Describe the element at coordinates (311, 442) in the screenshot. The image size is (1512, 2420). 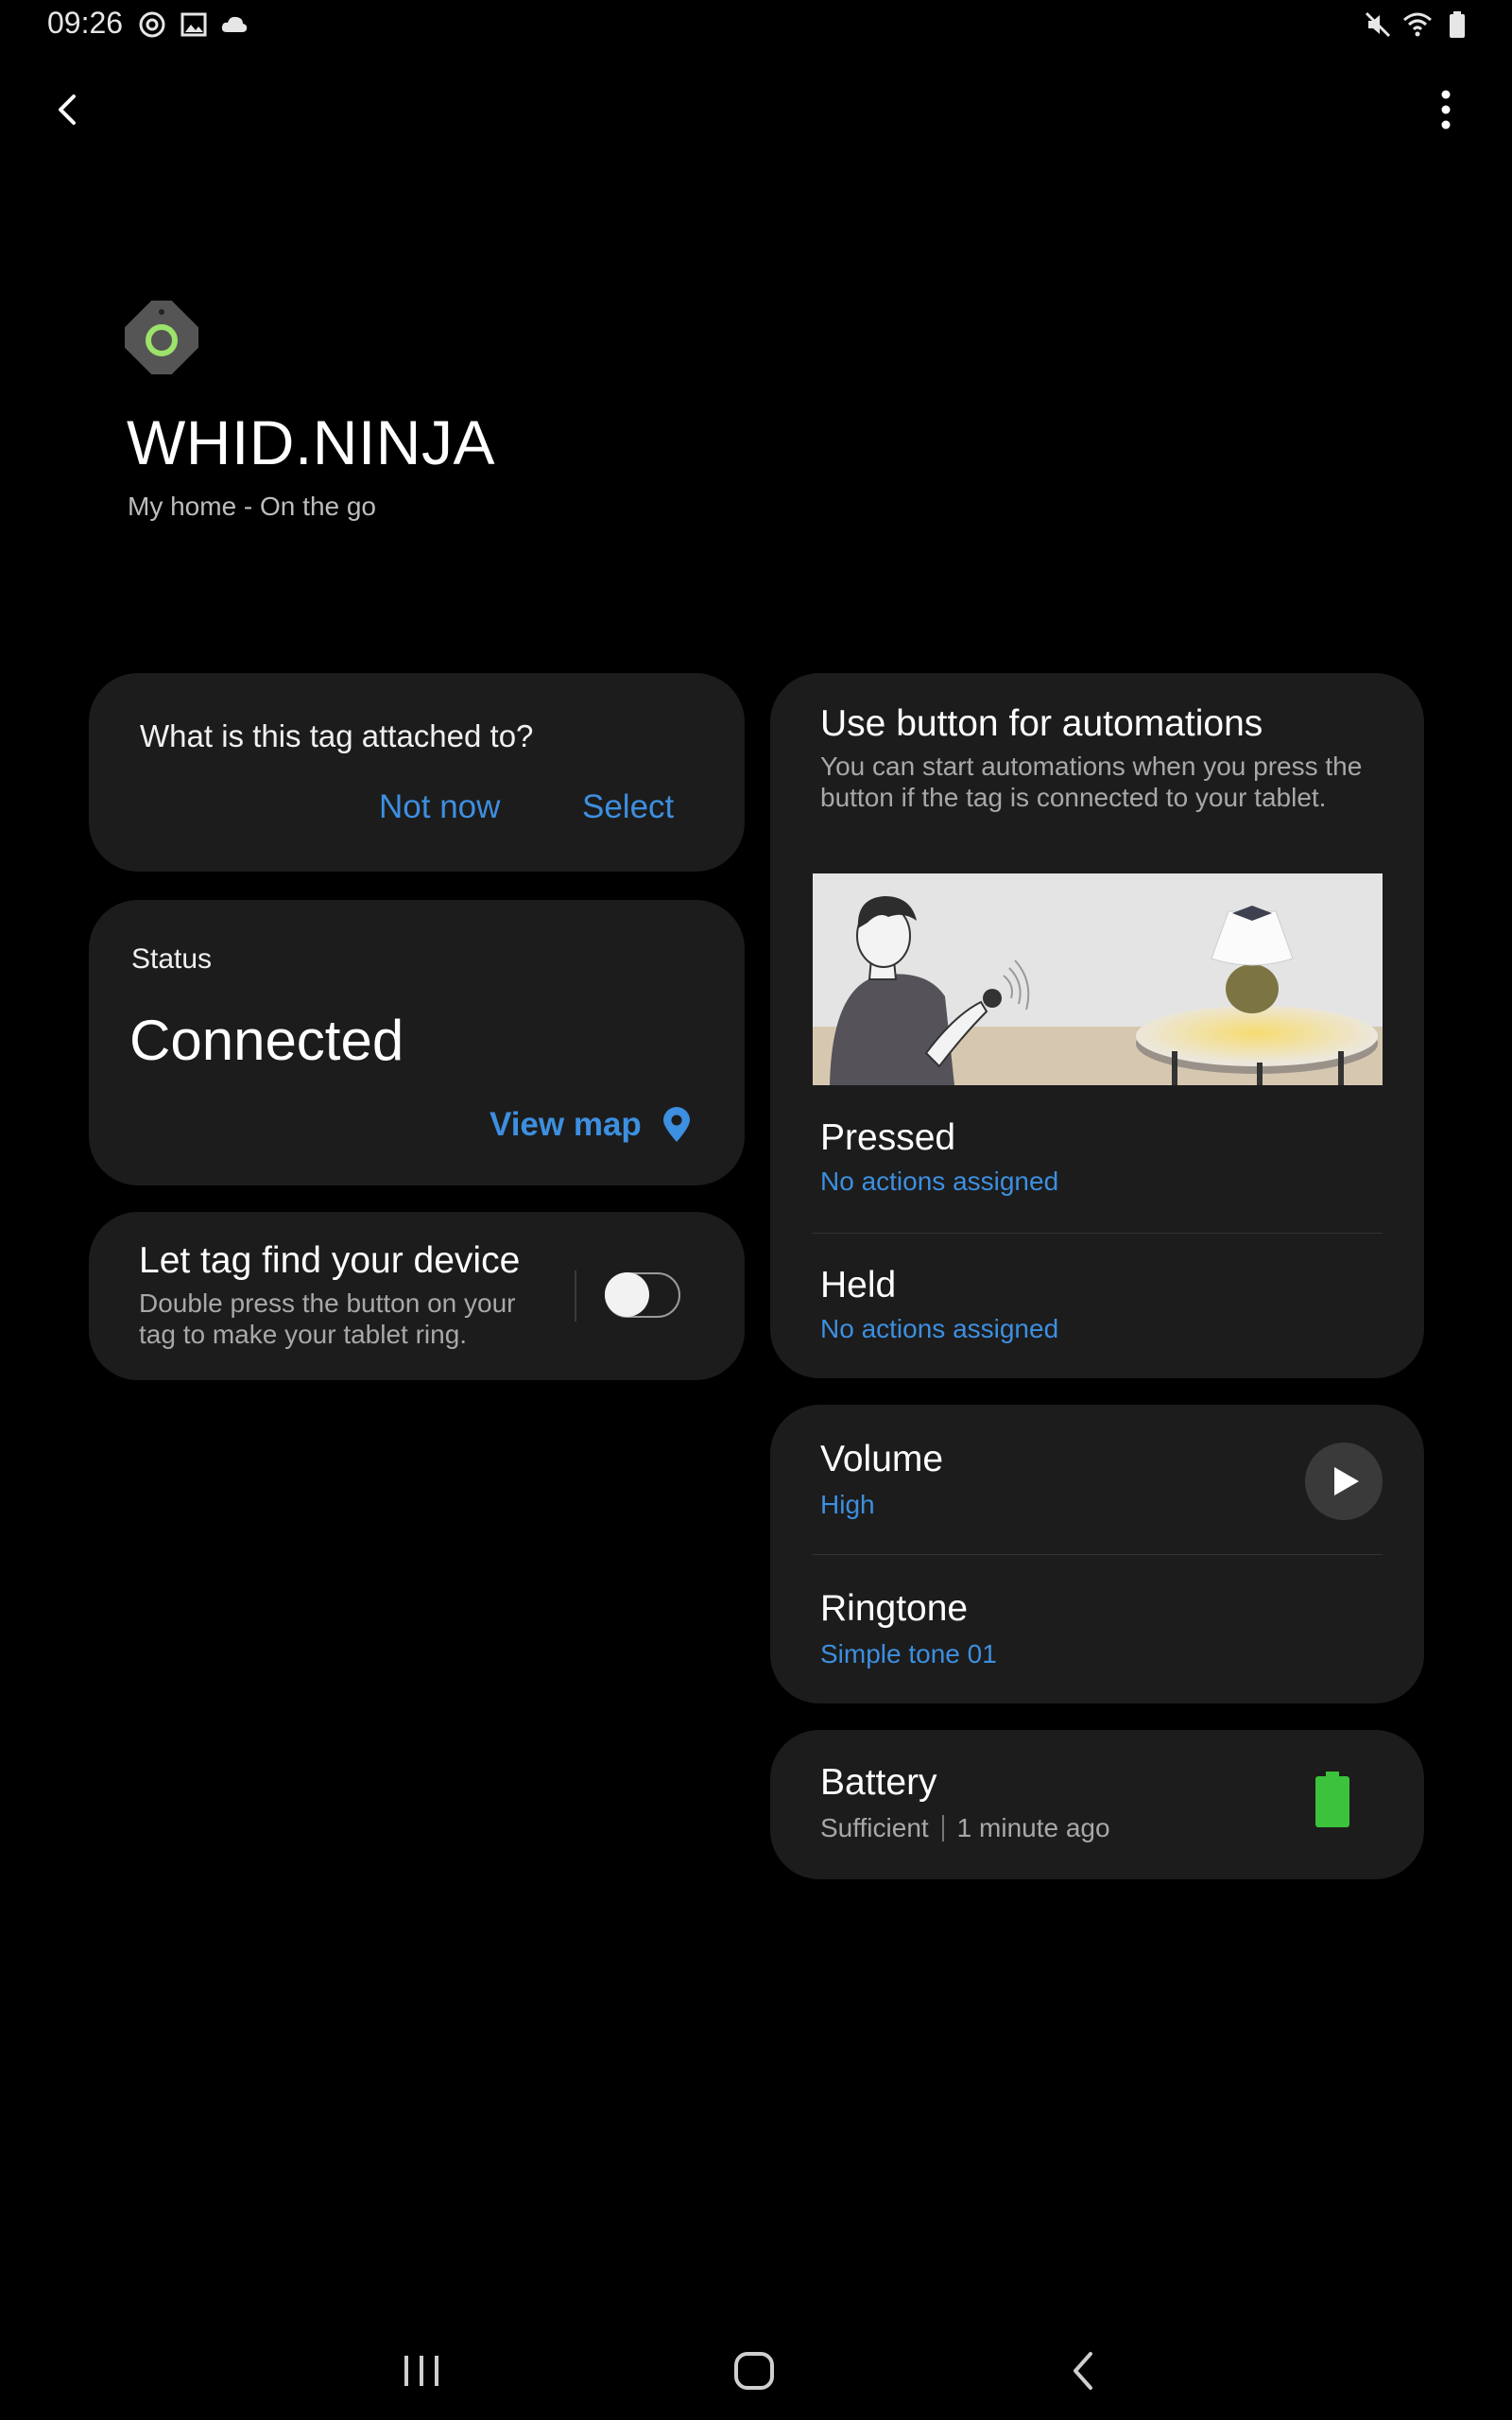
I see `device-name: WHID.NINJA` at that location.